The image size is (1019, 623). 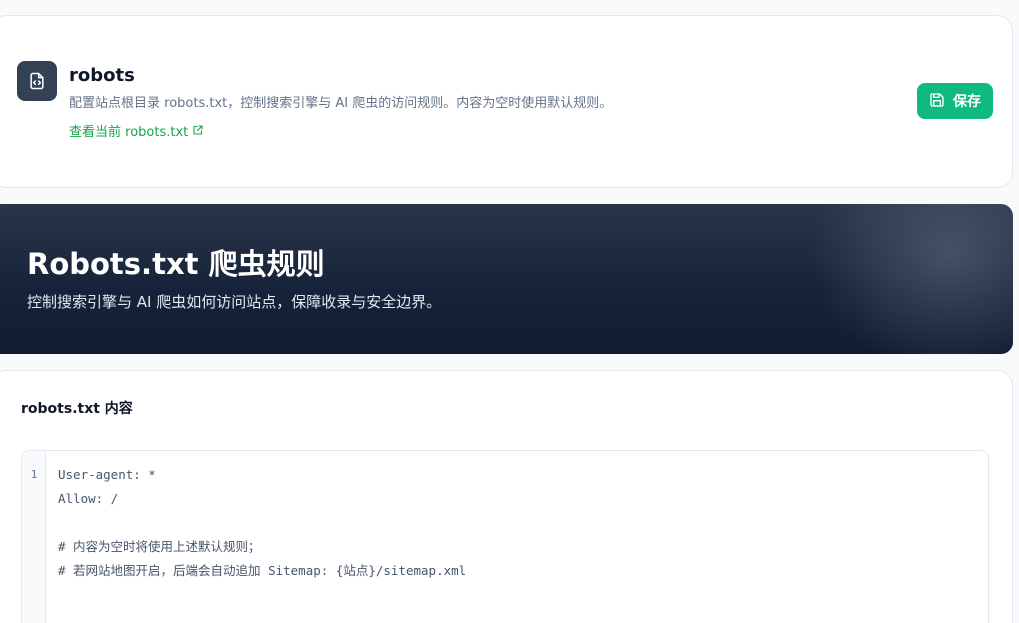 What do you see at coordinates (176, 264) in the screenshot?
I see `hero-title: Robots.txt 爬虫规则` at bounding box center [176, 264].